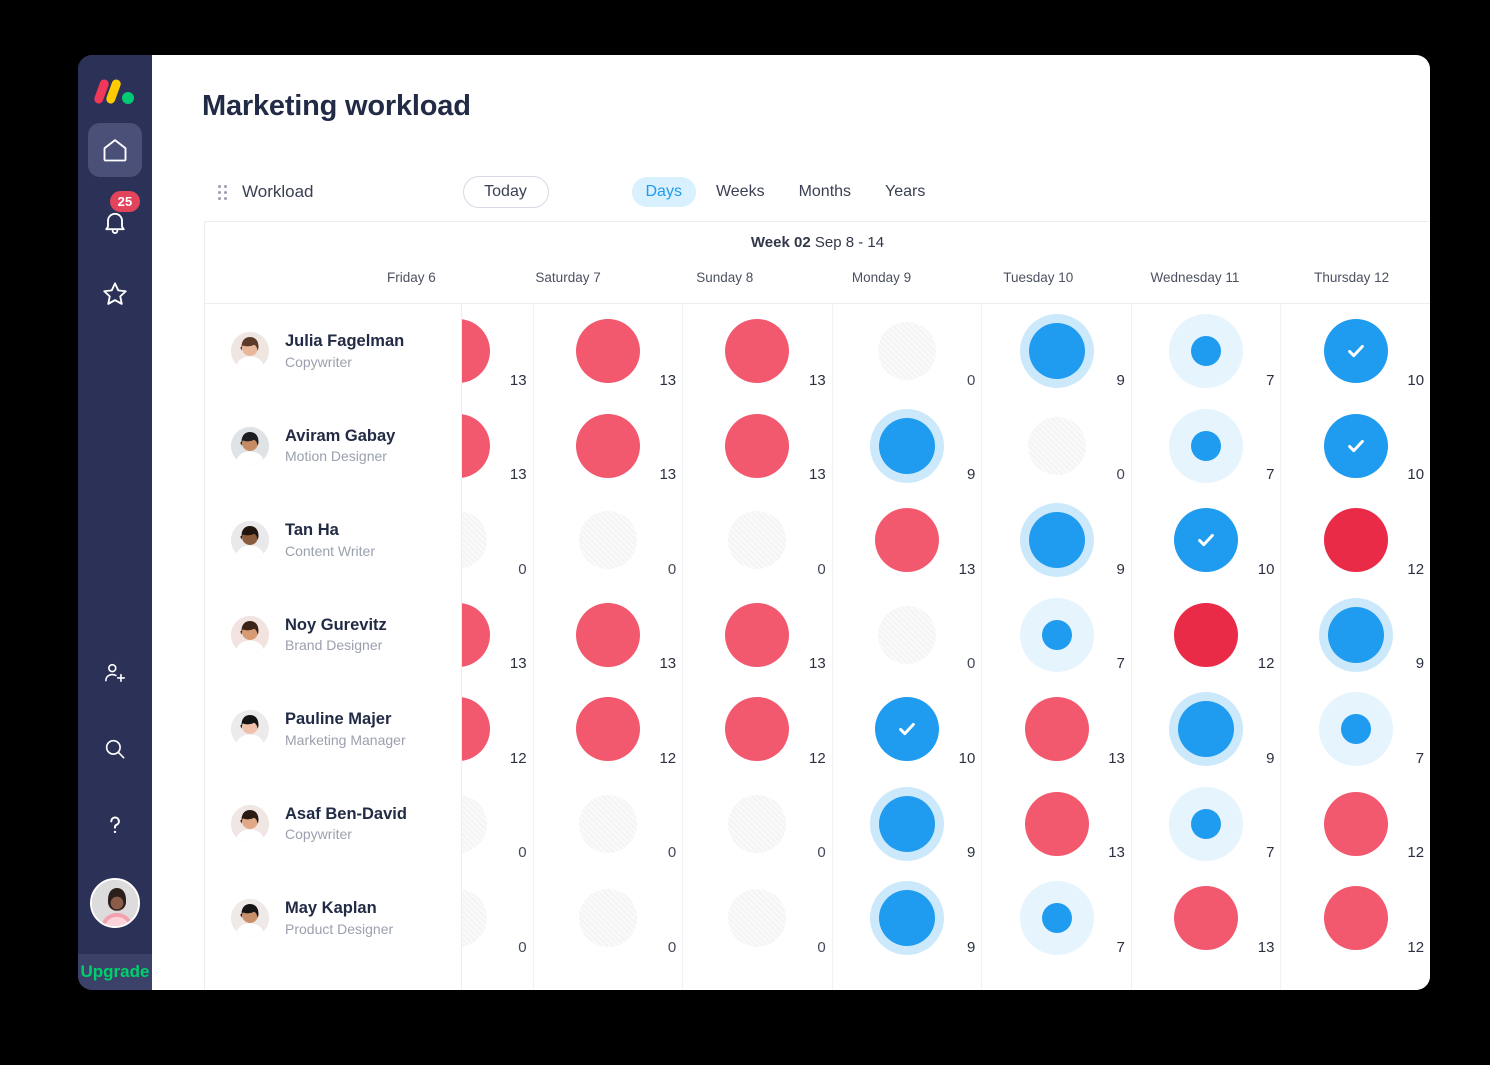 Image resolution: width=1490 pixels, height=1065 pixels. What do you see at coordinates (333, 729) in the screenshot?
I see `person-row: Pauline Majer Marketing Manager` at bounding box center [333, 729].